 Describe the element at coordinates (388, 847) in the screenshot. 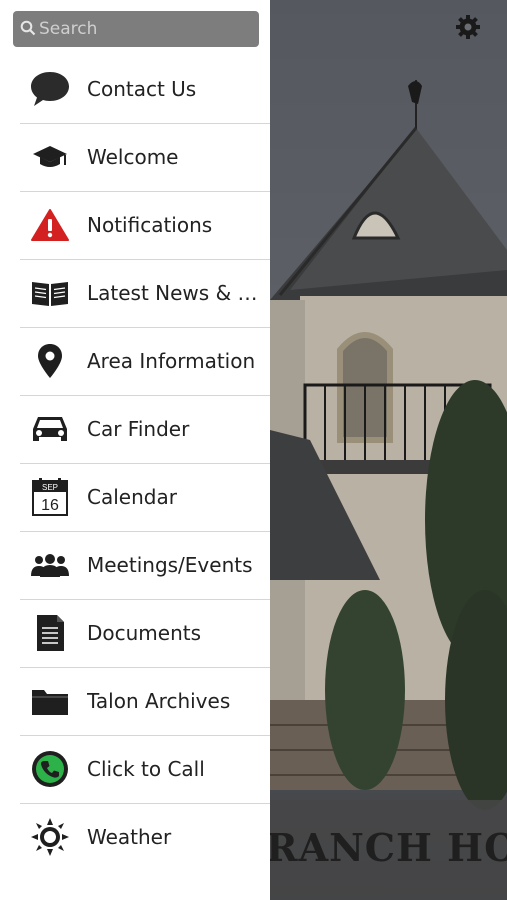

I see `banner-text: RANCH HOA` at that location.